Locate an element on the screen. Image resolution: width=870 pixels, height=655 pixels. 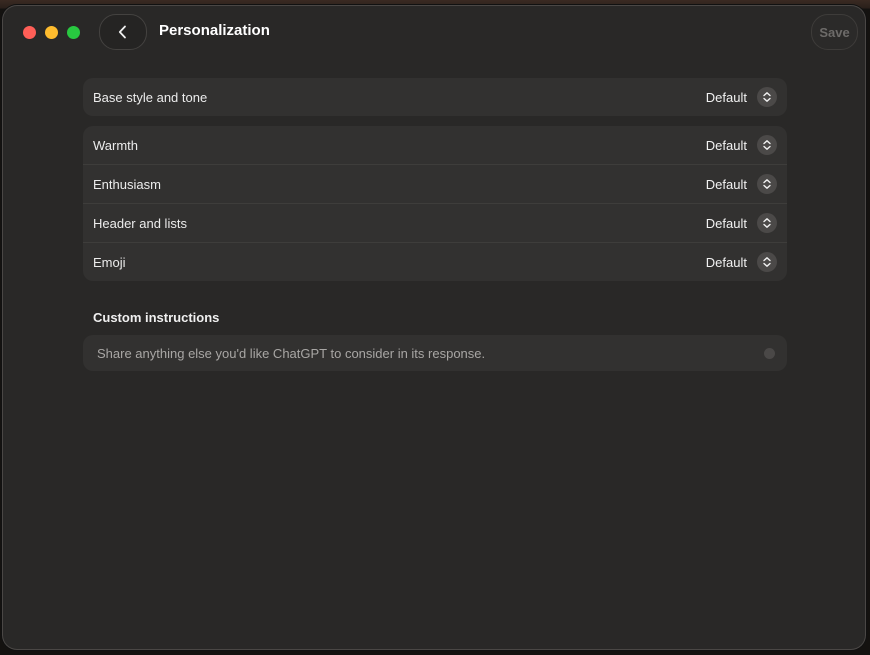
base-style-row: Base style and tone Default is located at coordinates (435, 97).